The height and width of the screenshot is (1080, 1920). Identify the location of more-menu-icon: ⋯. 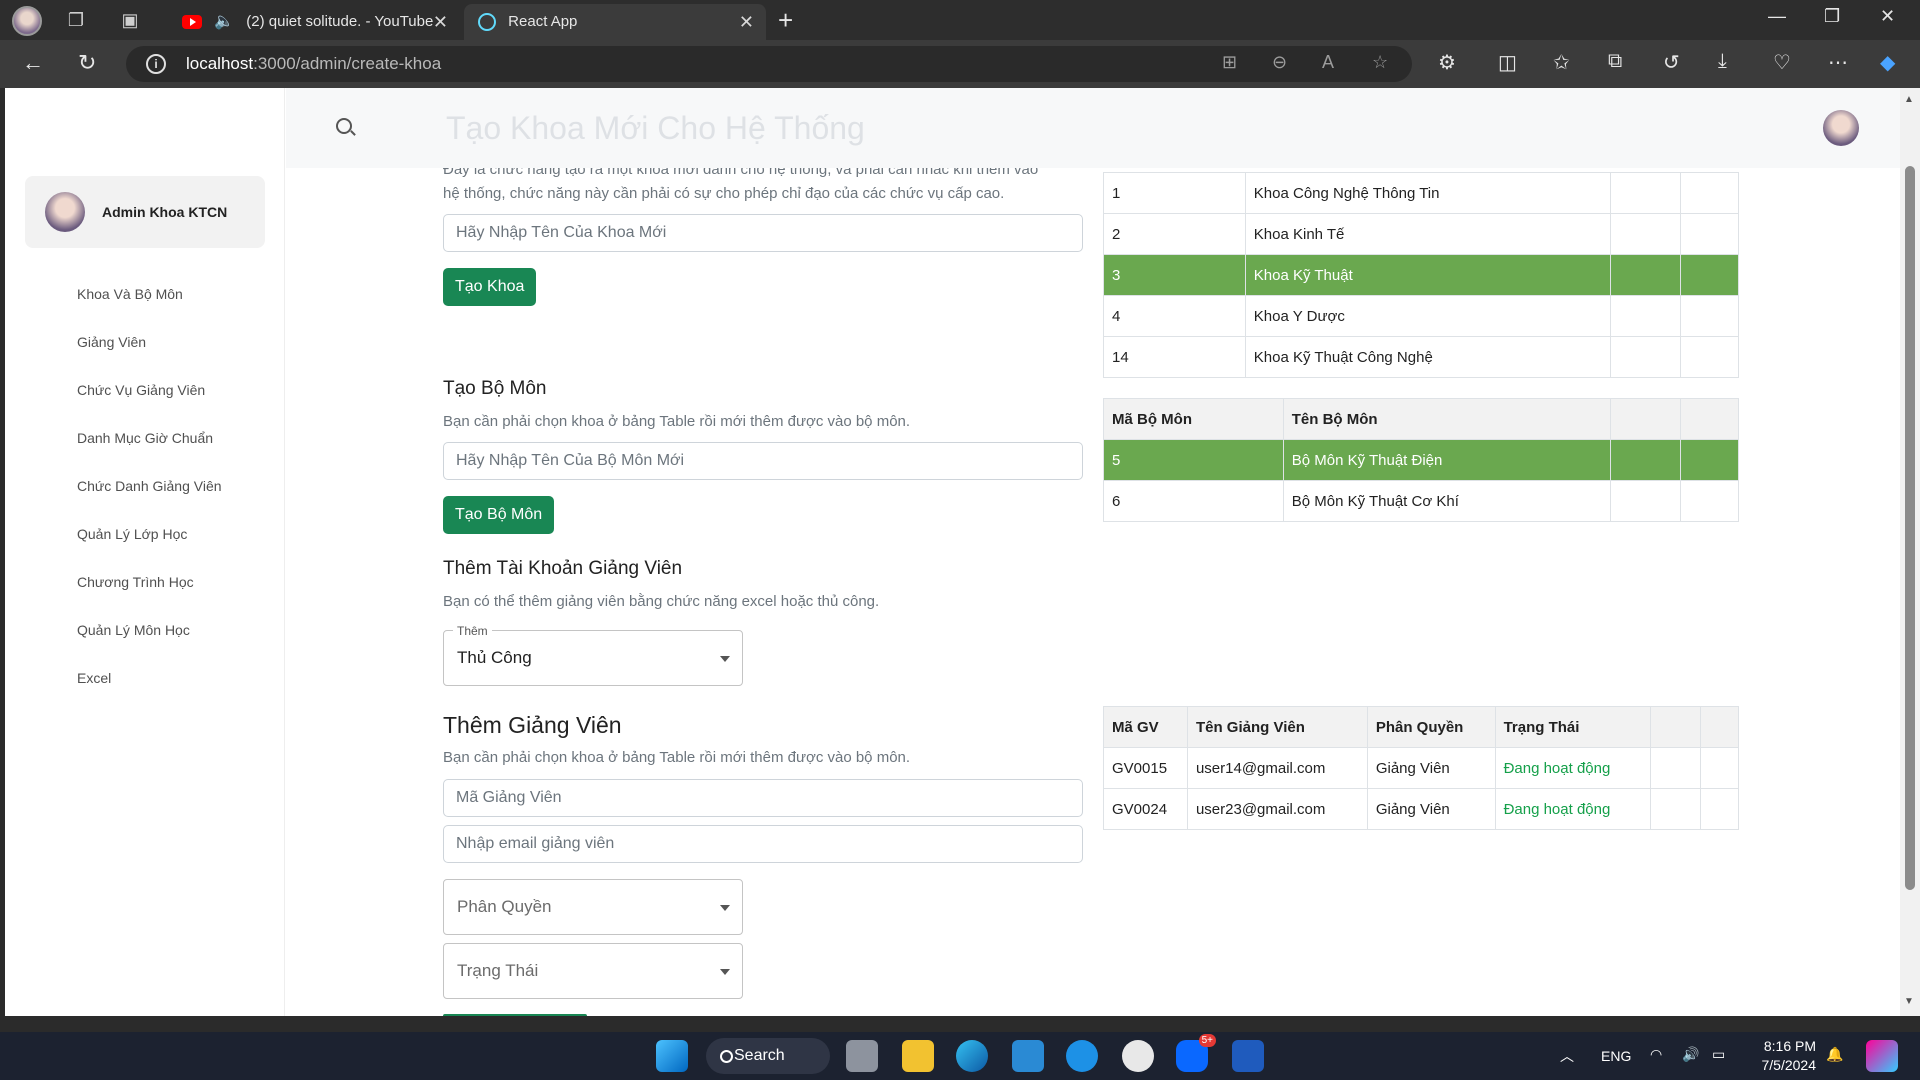
(1838, 62).